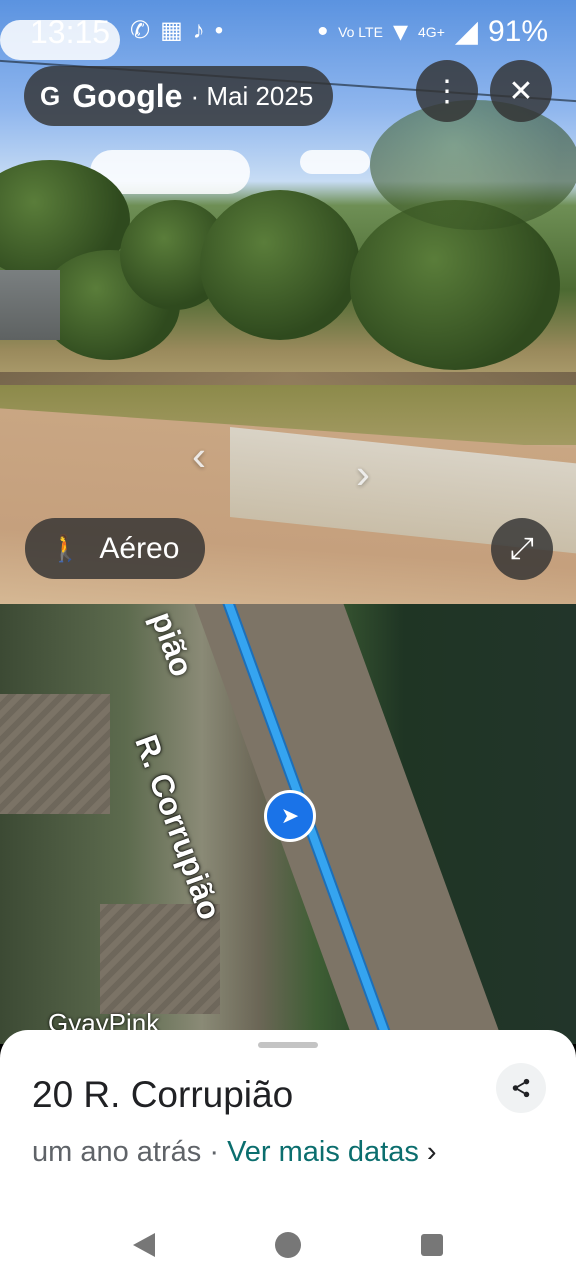  I want to click on capture-date: · Mai 2025, so click(252, 95).